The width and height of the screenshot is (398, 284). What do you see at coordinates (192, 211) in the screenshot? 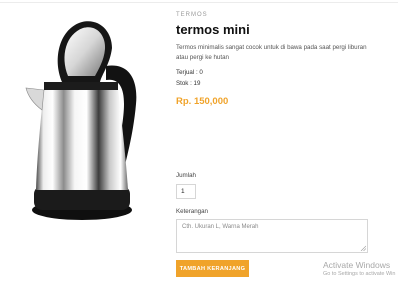
I see `note-label: Keterangan` at bounding box center [192, 211].